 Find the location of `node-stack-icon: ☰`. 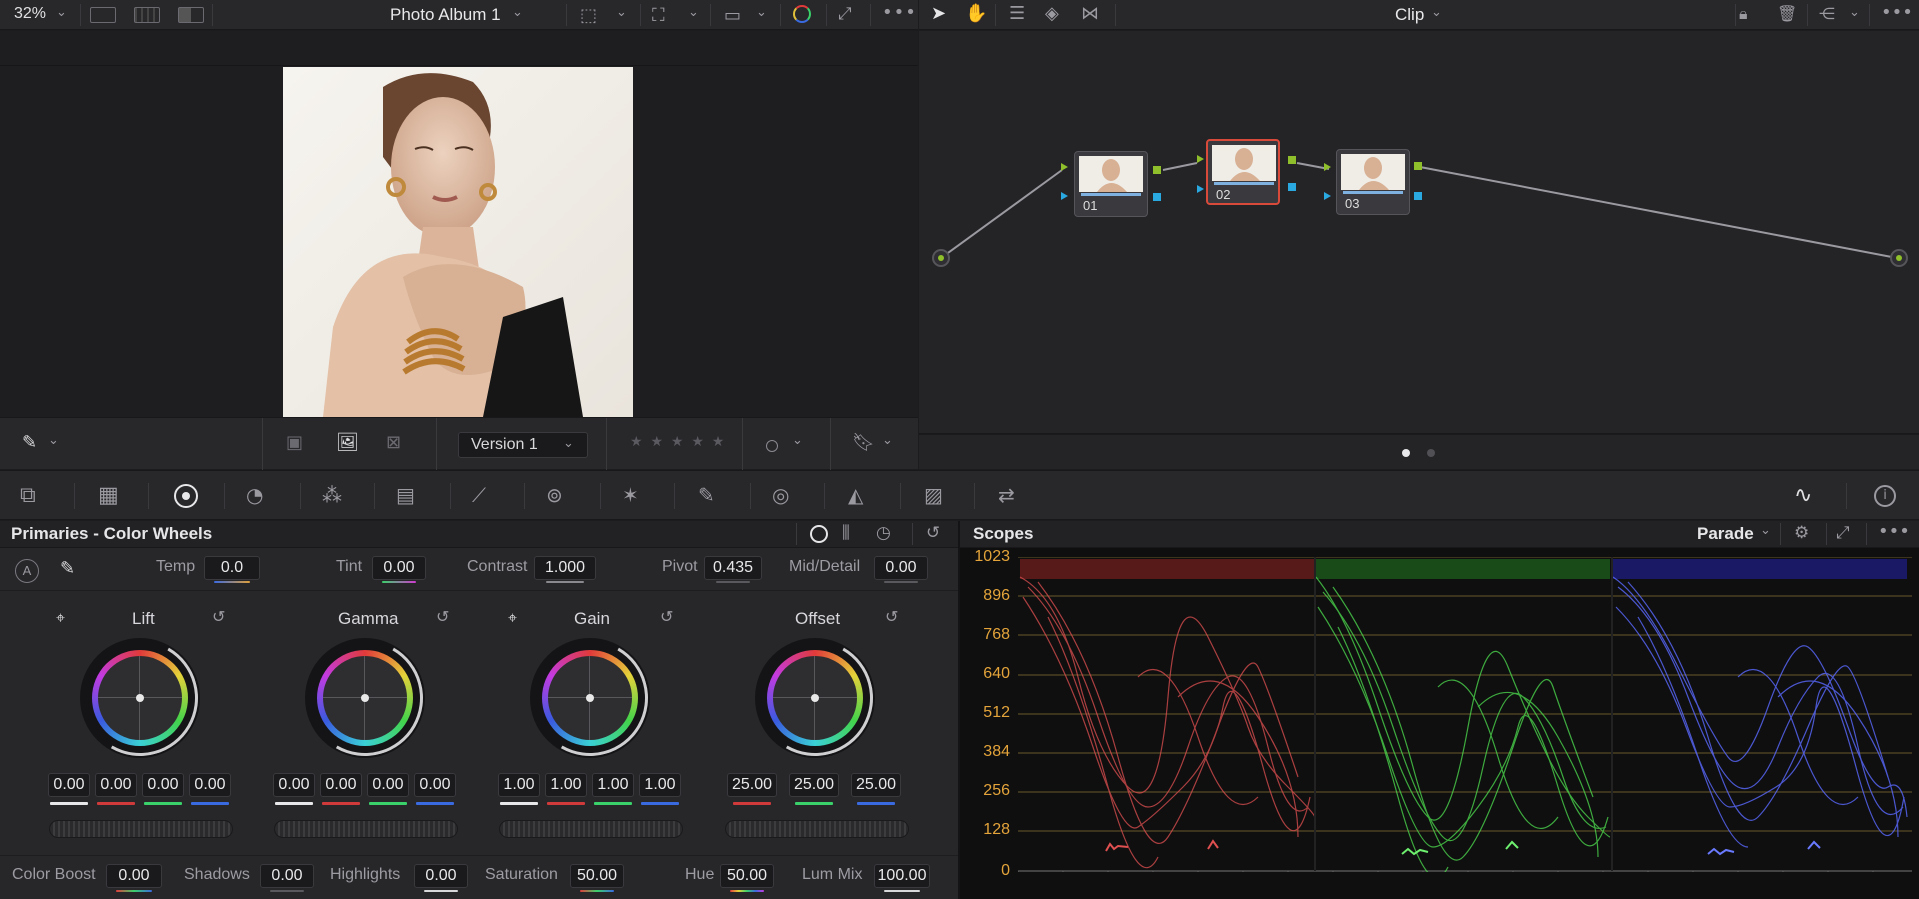

node-stack-icon: ☰ is located at coordinates (1017, 13).